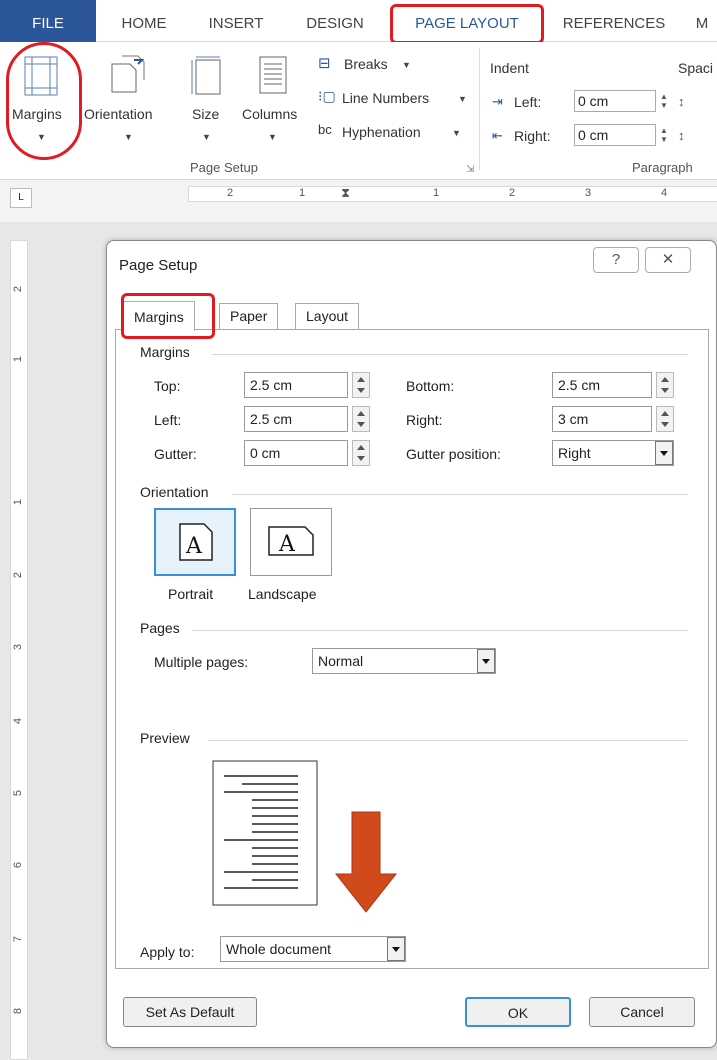 The width and height of the screenshot is (717, 1060). I want to click on hyphenation-label: Hyphenation, so click(381, 132).